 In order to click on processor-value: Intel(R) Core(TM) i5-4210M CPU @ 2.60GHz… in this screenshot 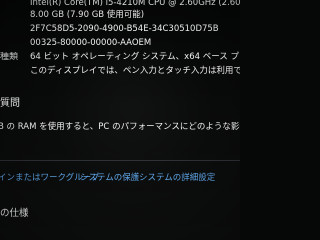, I will do `click(135, 4)`.